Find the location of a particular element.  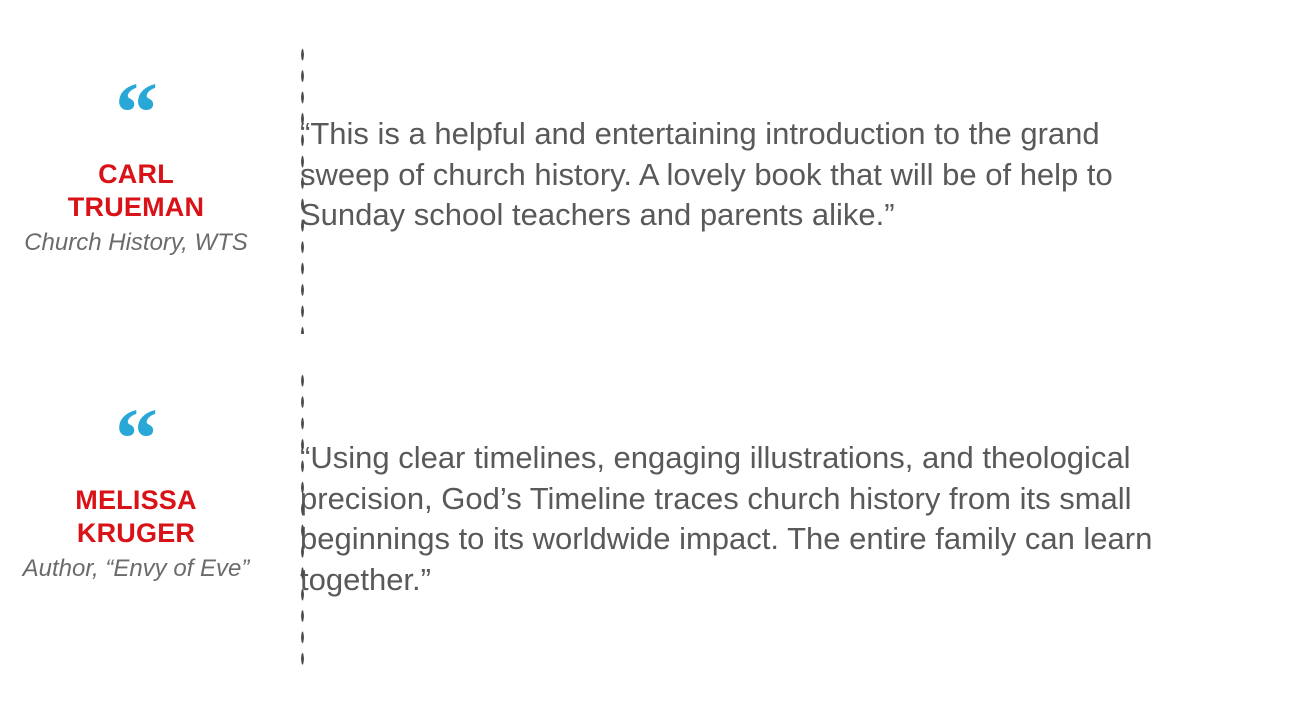

endorser-attribution: “ MELISSA KRUGER Author, “Envy of Eve” is located at coordinates (150, 487).